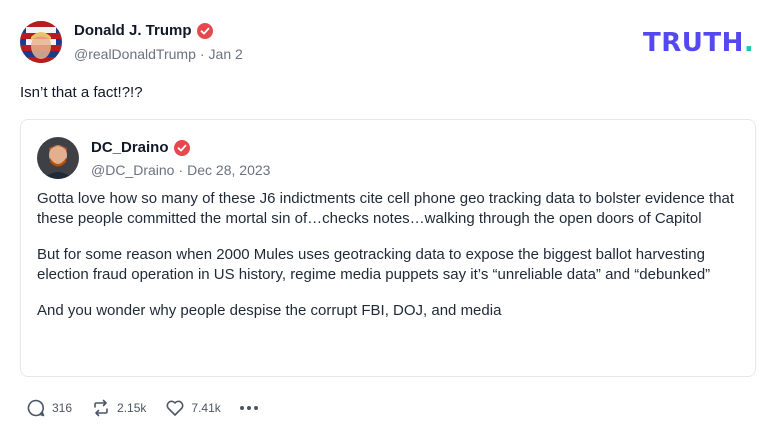 This screenshot has width=777, height=439. What do you see at coordinates (175, 408) in the screenshot?
I see `heart-icon` at bounding box center [175, 408].